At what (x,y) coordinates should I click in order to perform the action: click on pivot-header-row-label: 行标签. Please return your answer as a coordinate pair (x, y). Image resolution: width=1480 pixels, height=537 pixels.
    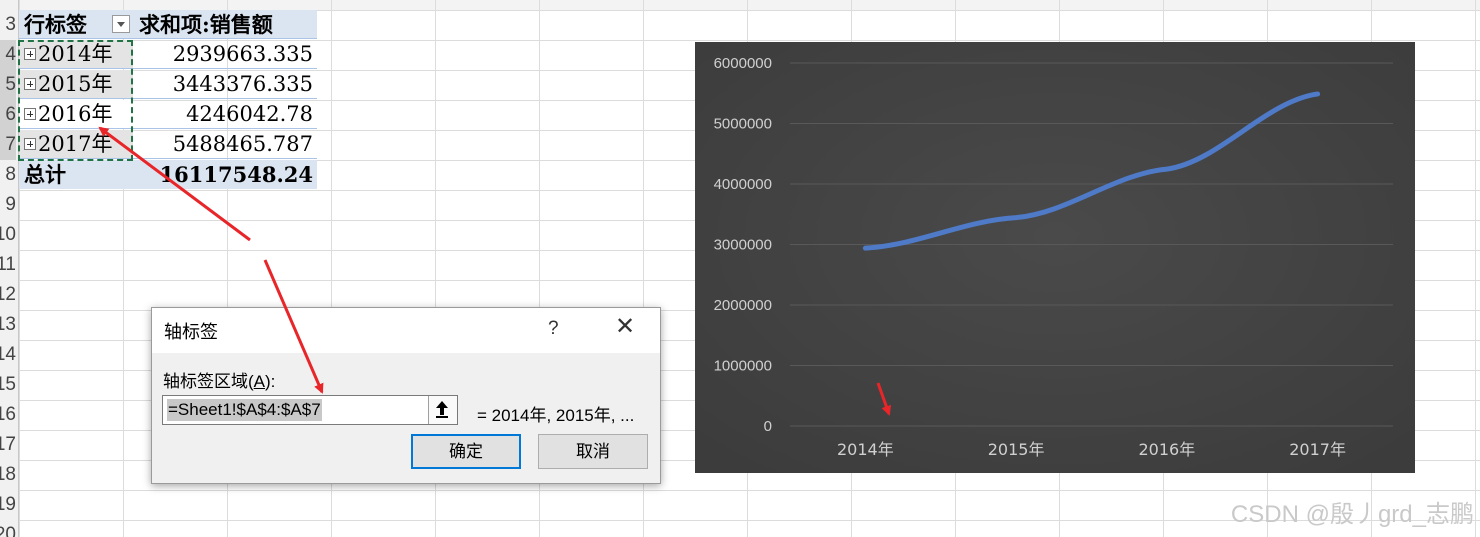
    Looking at the image, I should click on (76, 24).